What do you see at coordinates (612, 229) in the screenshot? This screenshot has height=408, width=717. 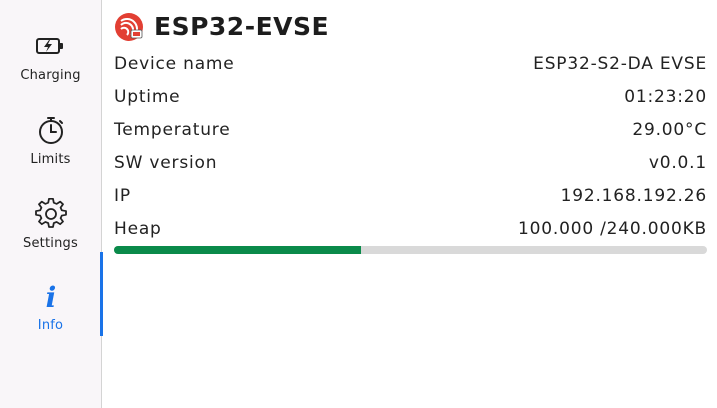 I see `info-value: 100.000 /240.000KB` at bounding box center [612, 229].